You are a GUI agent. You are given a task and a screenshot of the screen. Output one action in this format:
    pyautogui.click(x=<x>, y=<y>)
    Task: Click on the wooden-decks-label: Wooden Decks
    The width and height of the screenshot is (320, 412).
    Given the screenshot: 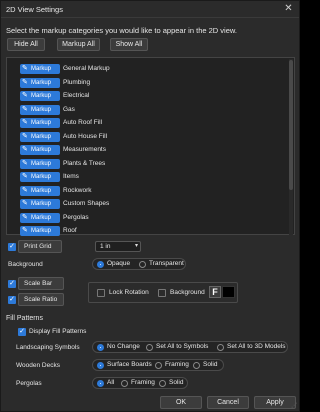 What is the action you would take?
    pyautogui.click(x=38, y=365)
    